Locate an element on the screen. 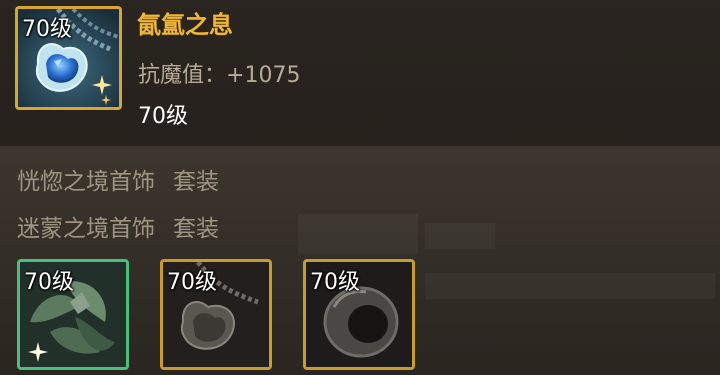  set-name: 迷蒙之境首饰 is located at coordinates (86, 229).